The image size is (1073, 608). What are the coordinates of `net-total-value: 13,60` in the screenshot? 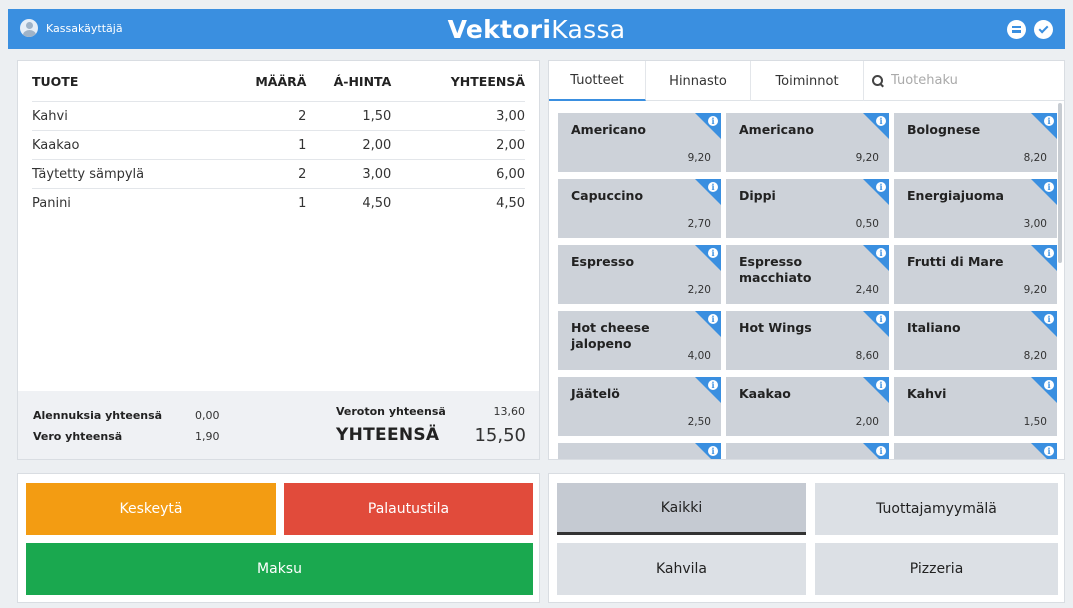 It's located at (509, 411).